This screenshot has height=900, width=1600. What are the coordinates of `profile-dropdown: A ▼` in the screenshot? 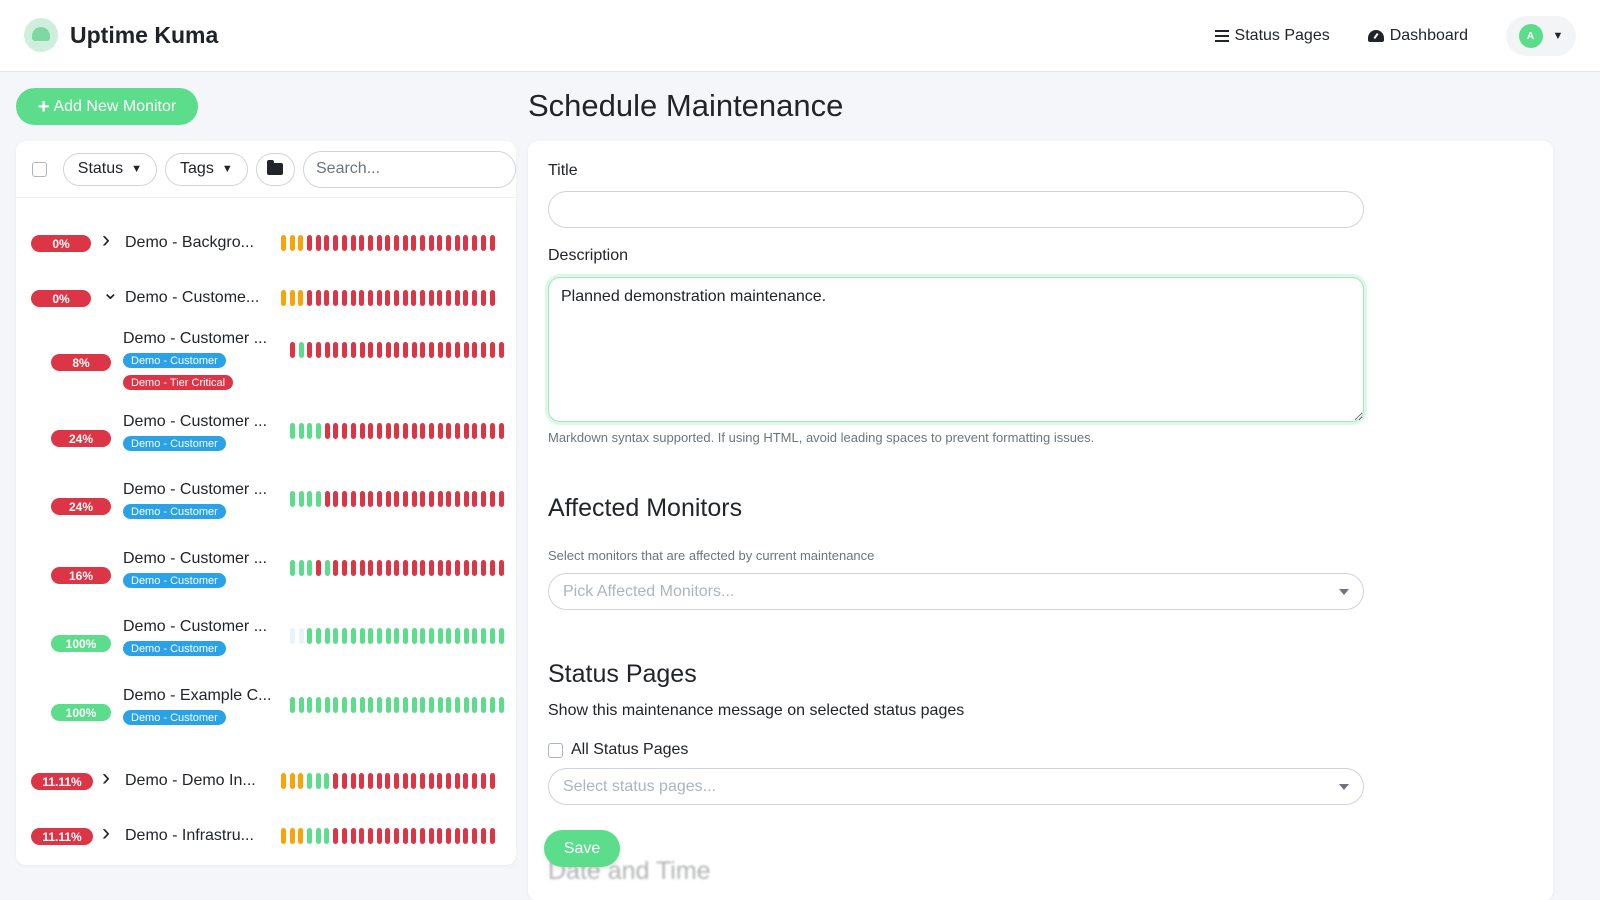 It's located at (1541, 36).